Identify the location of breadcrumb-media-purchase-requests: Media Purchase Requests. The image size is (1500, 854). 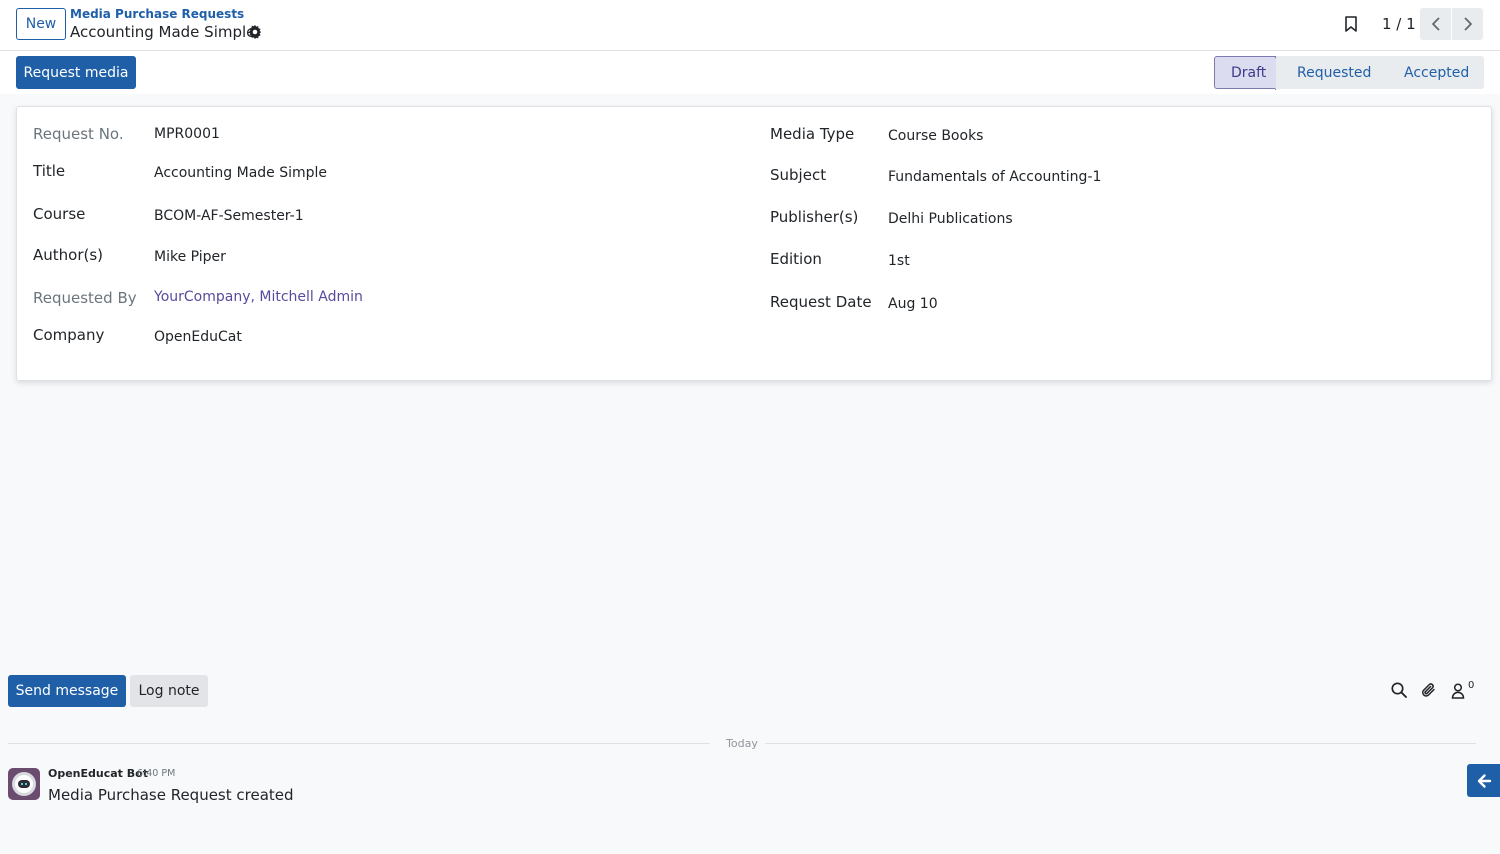
(157, 14).